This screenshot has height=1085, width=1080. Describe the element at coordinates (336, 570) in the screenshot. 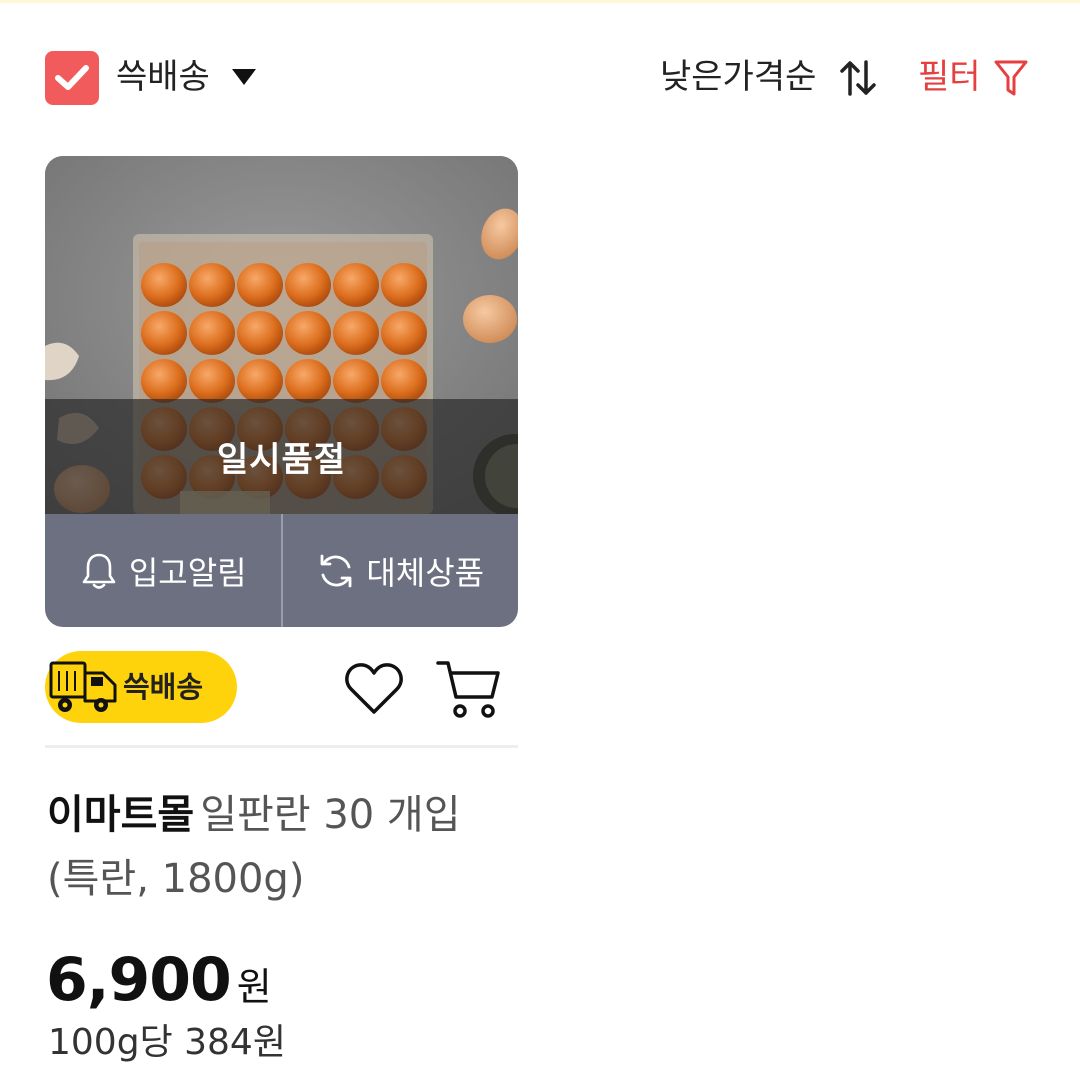

I see `refresh-icon` at that location.